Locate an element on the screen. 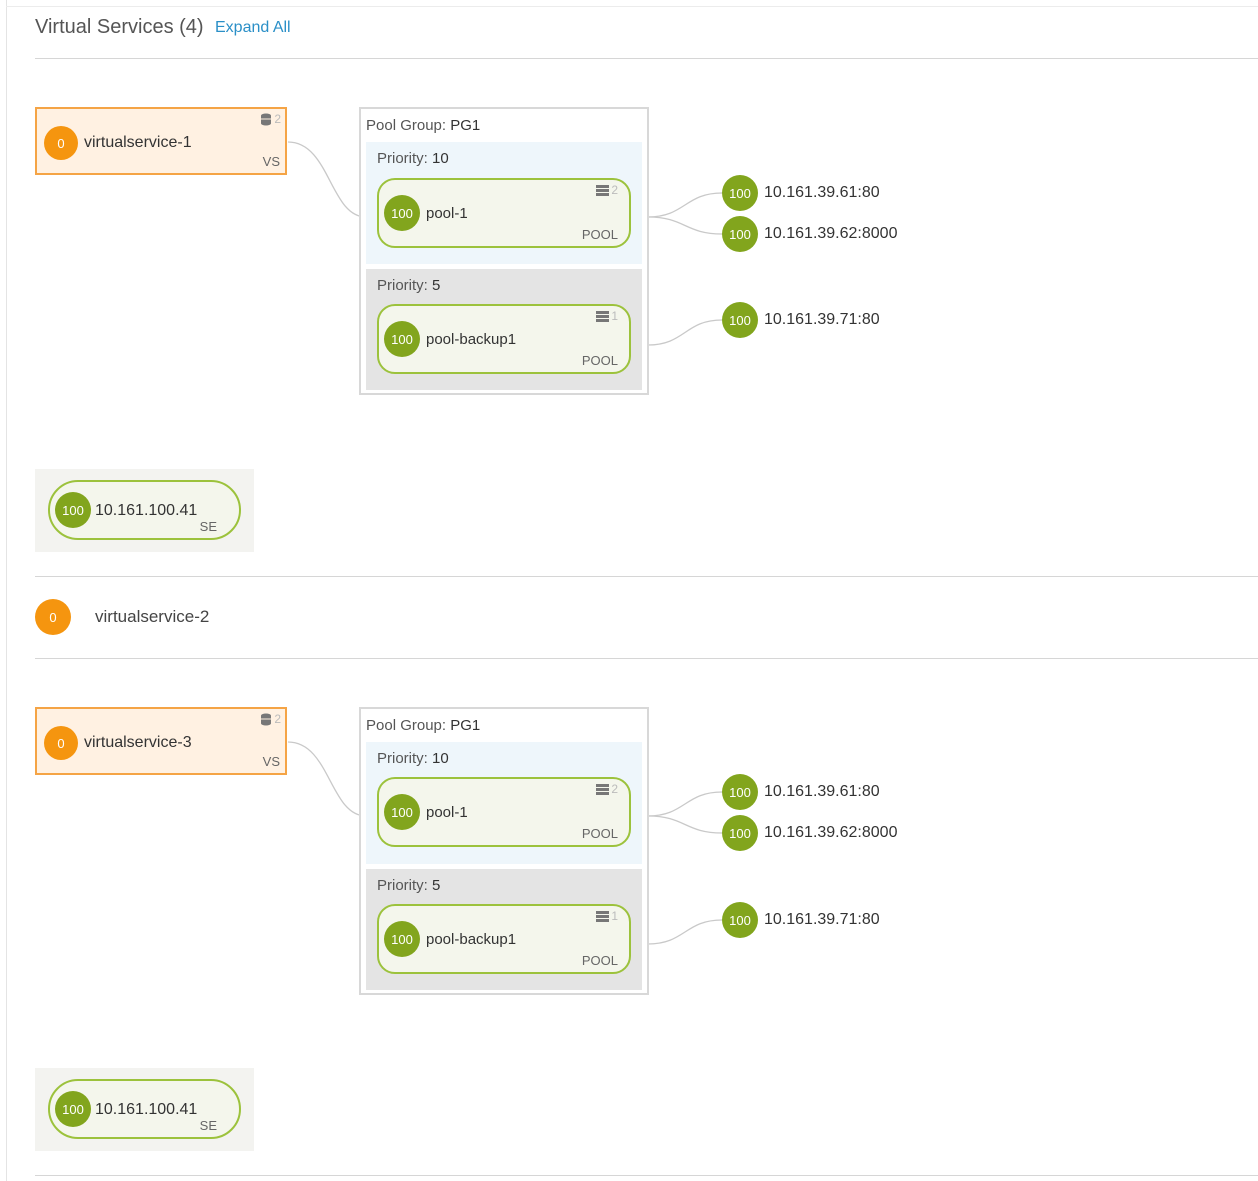 The image size is (1258, 1181). virtual-service-card: 0 virtualservice-3 2 VS is located at coordinates (161, 741).